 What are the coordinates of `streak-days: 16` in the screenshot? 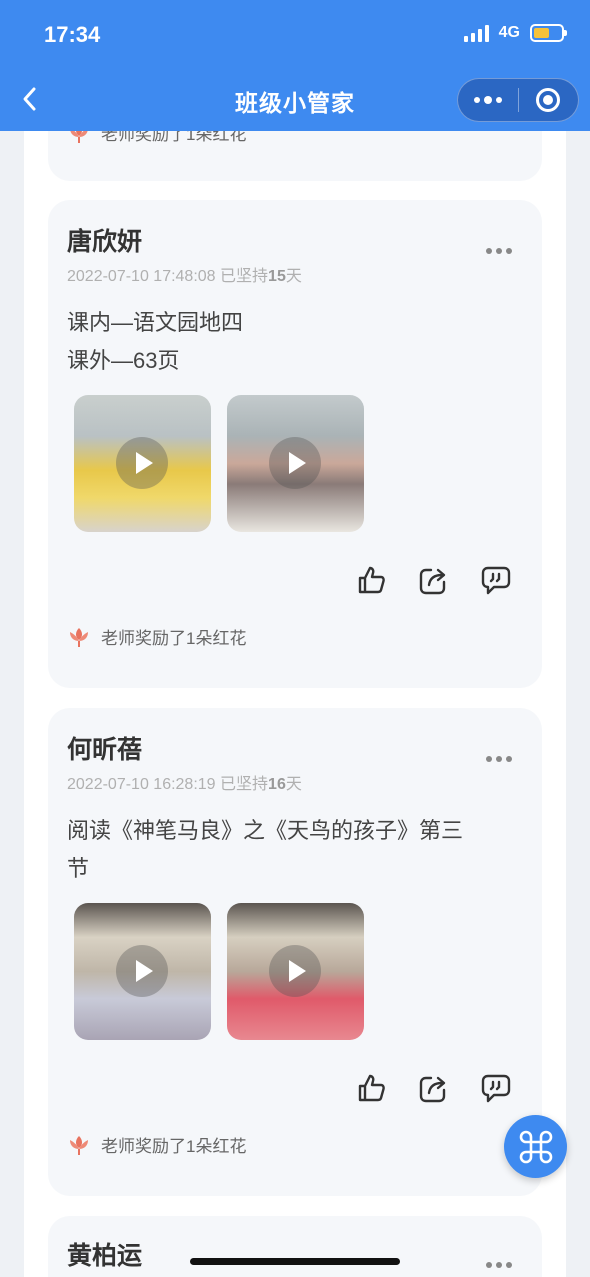 It's located at (277, 784).